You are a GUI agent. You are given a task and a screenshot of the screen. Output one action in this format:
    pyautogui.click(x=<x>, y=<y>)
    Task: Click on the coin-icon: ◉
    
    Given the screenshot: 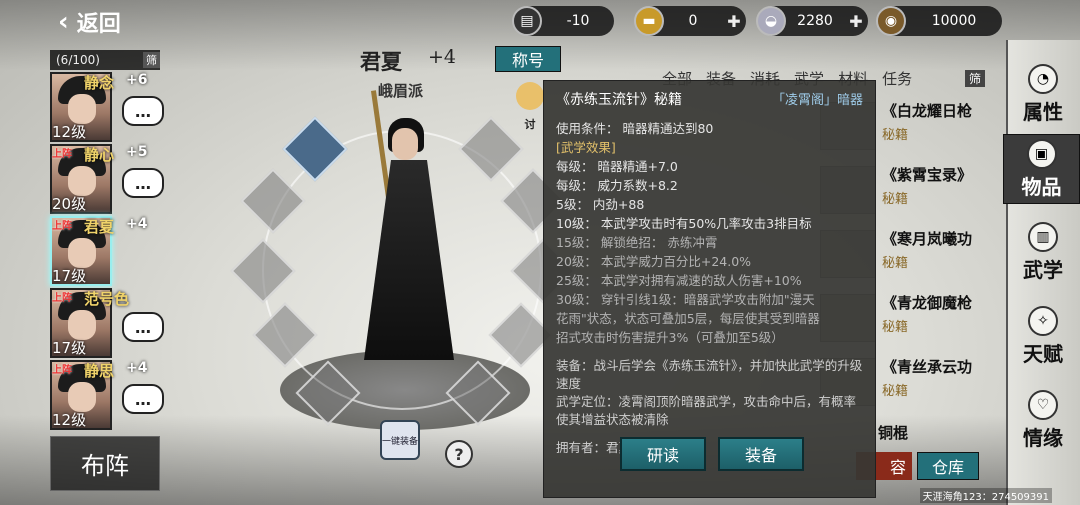 What is the action you would take?
    pyautogui.click(x=891, y=21)
    